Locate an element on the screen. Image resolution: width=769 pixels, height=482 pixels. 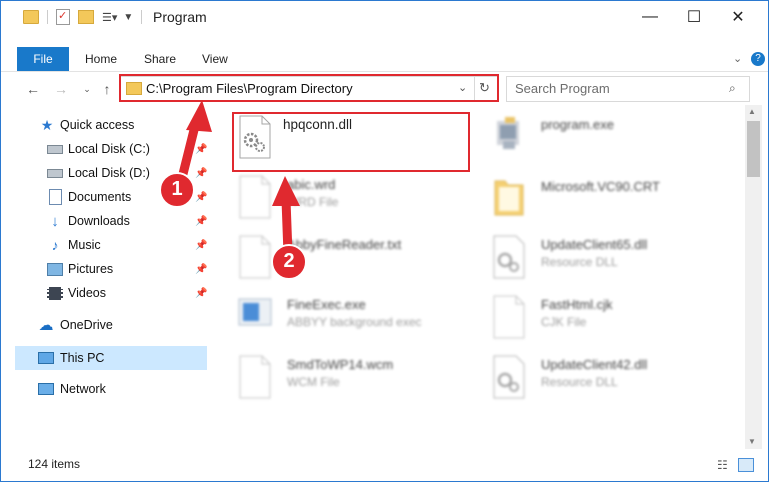
properties-icon: ✓ is located at coordinates (63, 17).